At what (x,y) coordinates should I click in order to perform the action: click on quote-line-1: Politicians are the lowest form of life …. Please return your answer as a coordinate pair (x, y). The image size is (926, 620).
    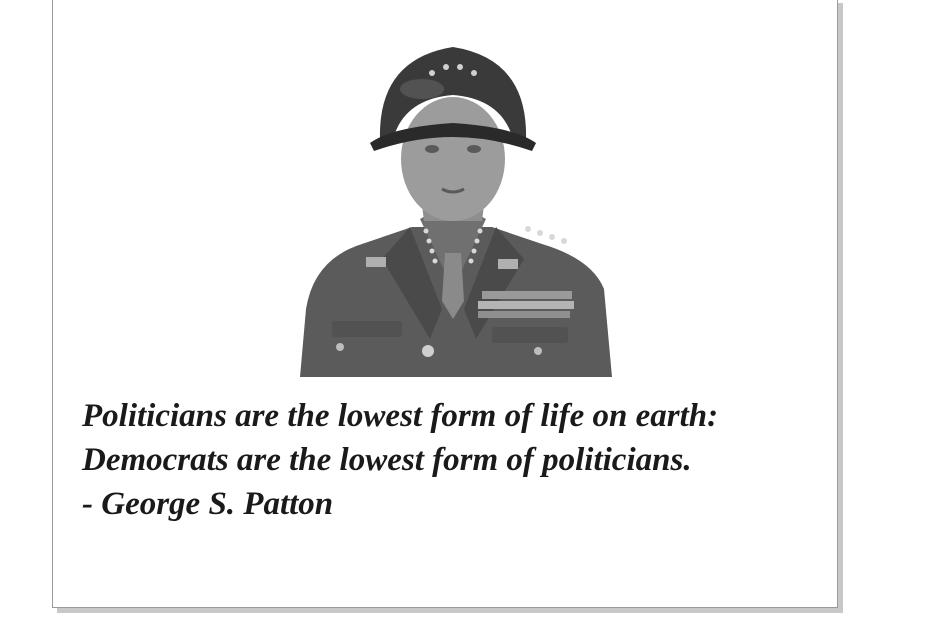
    Looking at the image, I should click on (400, 416).